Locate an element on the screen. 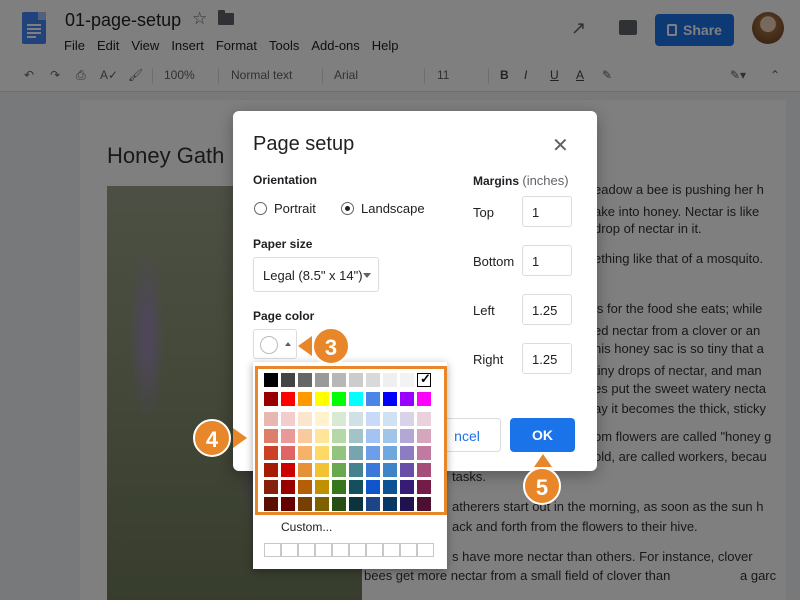 The image size is (800, 600). page-color-label: Page color is located at coordinates (284, 316).